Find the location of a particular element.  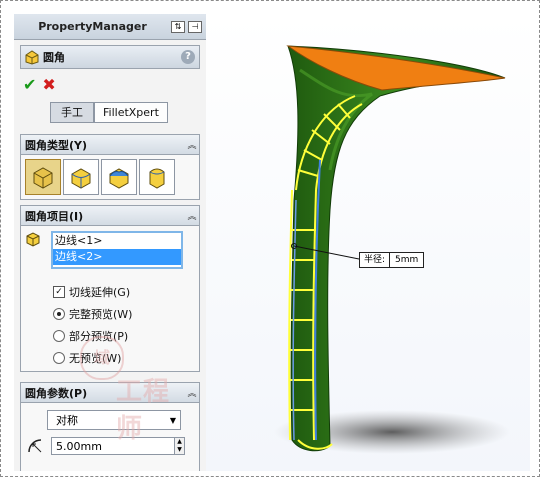

radius-dimension-callout: 半径: 5mm is located at coordinates (392, 260).